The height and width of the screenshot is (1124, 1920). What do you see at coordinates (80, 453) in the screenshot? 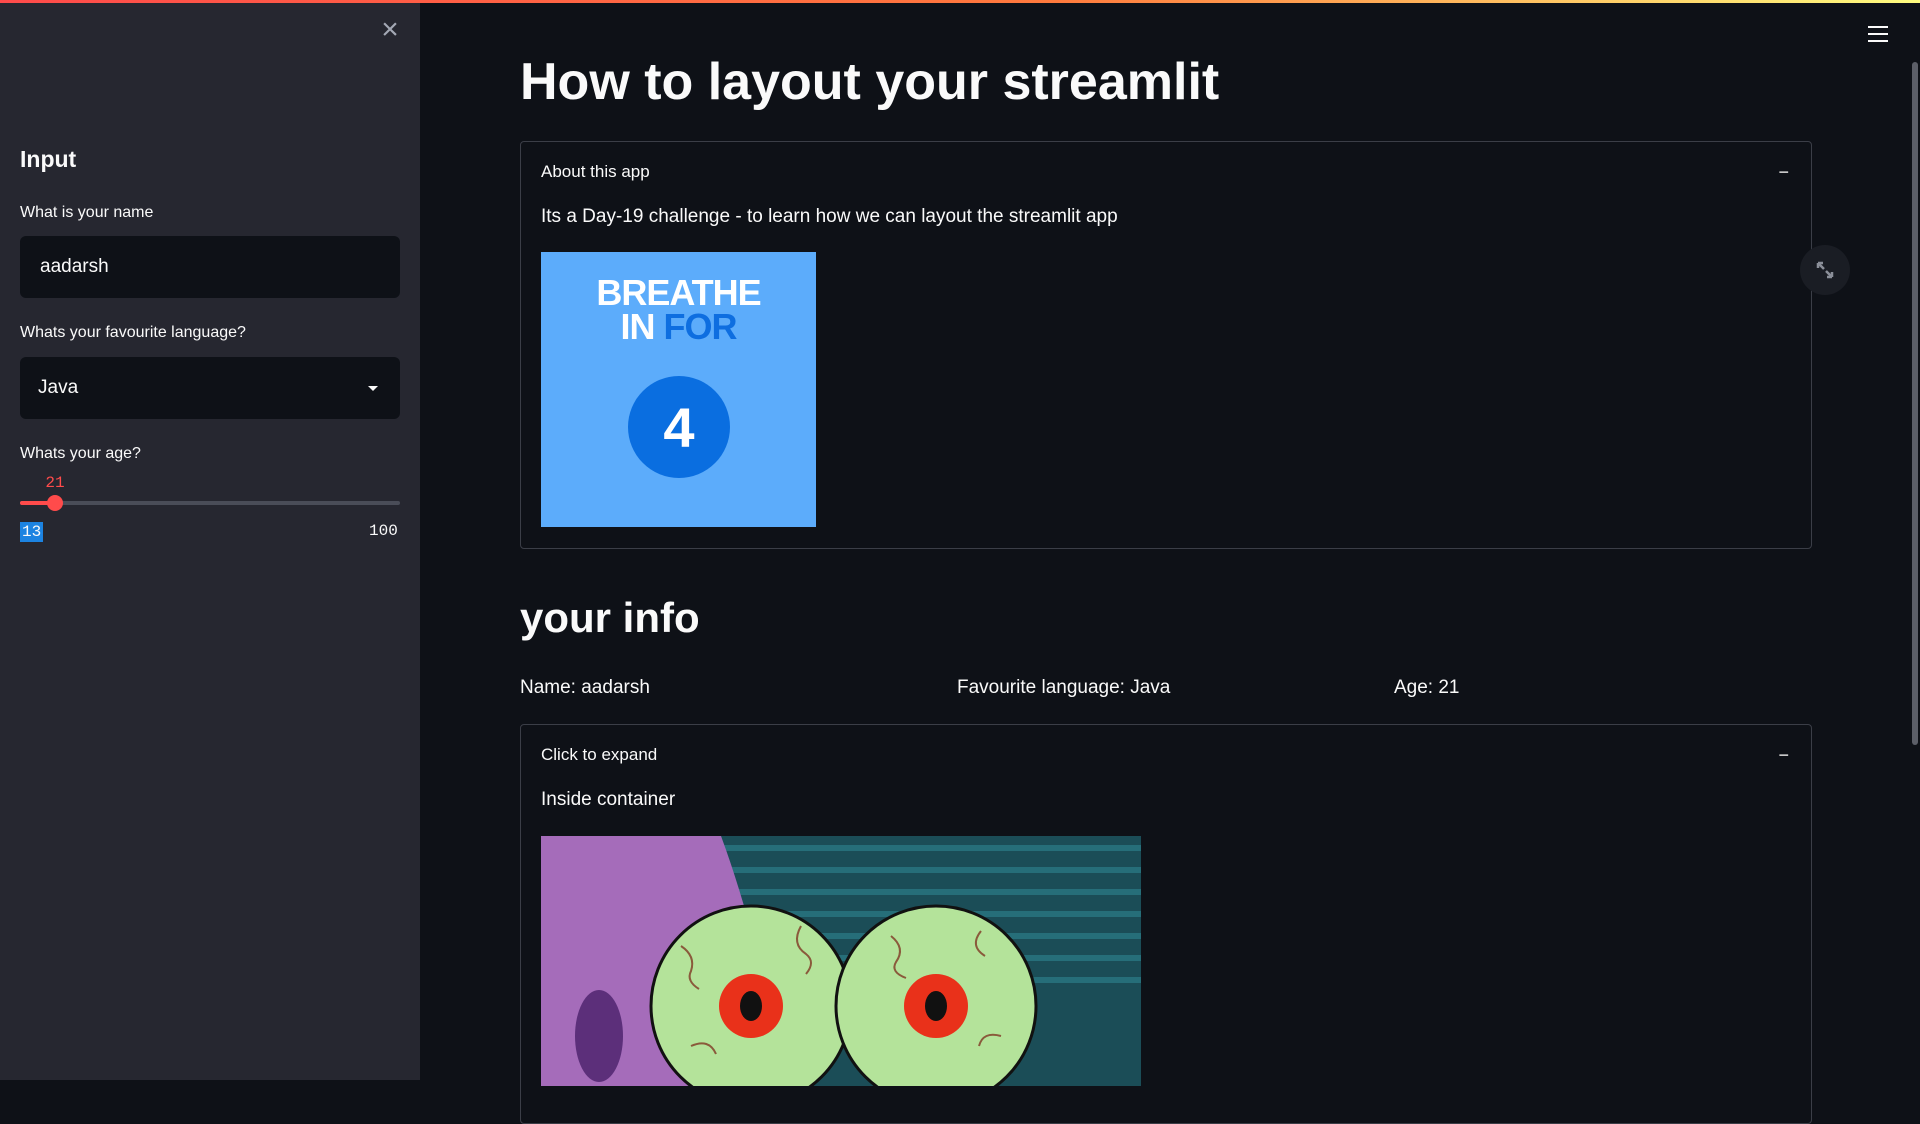
I see `age-label: Whats your age?` at bounding box center [80, 453].